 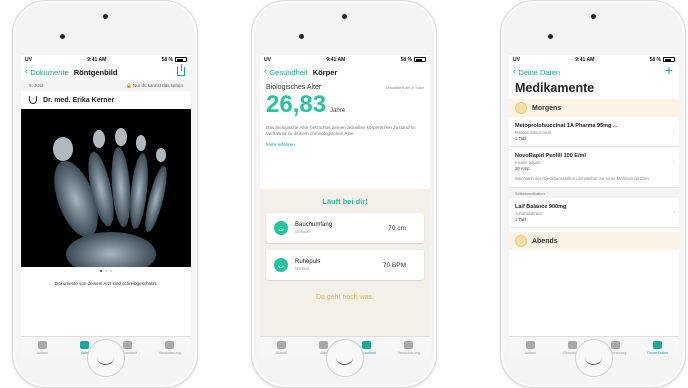 What do you see at coordinates (296, 104) in the screenshot?
I see `bio-age-value: 26,83` at bounding box center [296, 104].